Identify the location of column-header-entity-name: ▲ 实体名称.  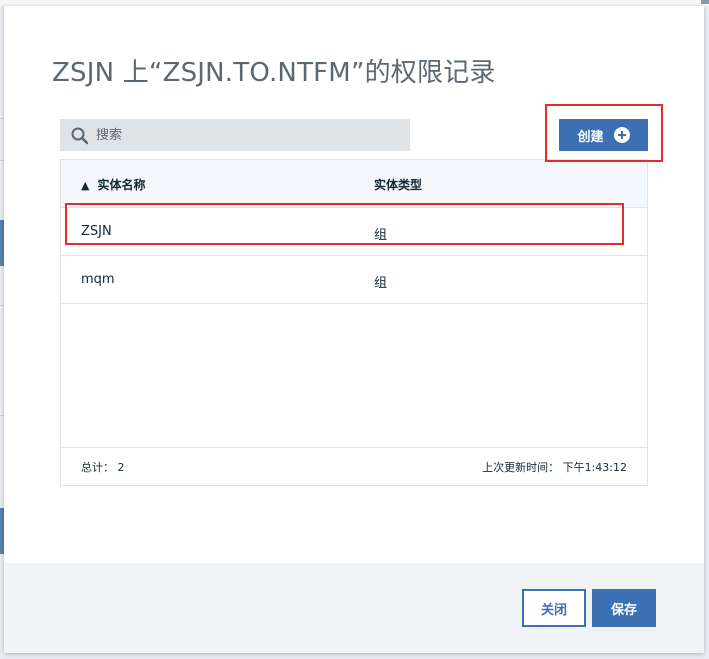
(113, 184).